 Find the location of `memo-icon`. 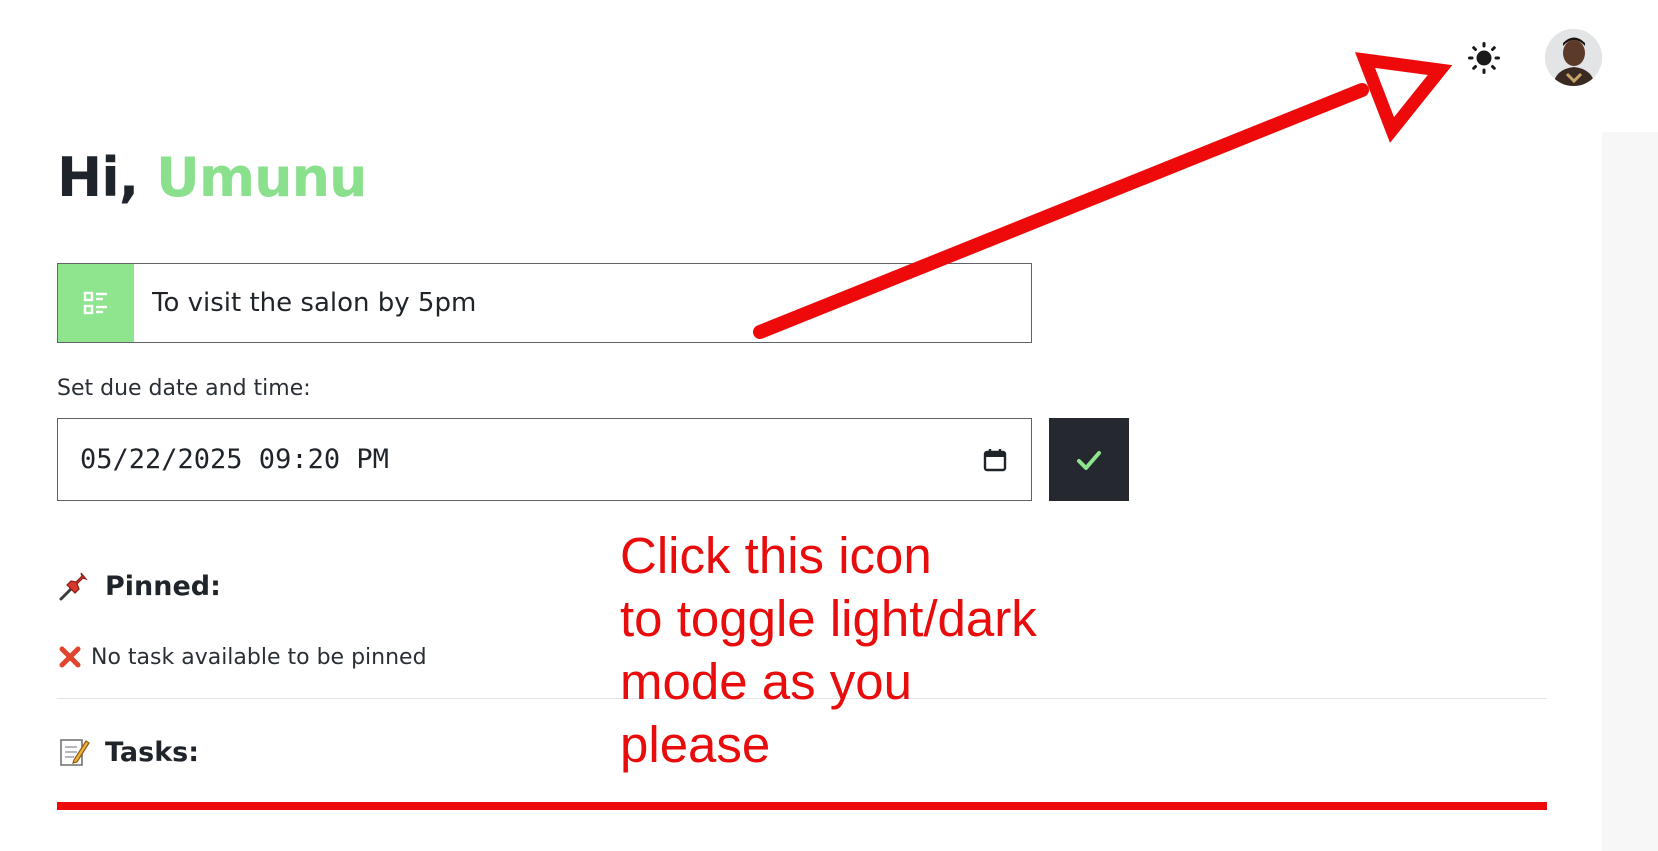

memo-icon is located at coordinates (75, 752).